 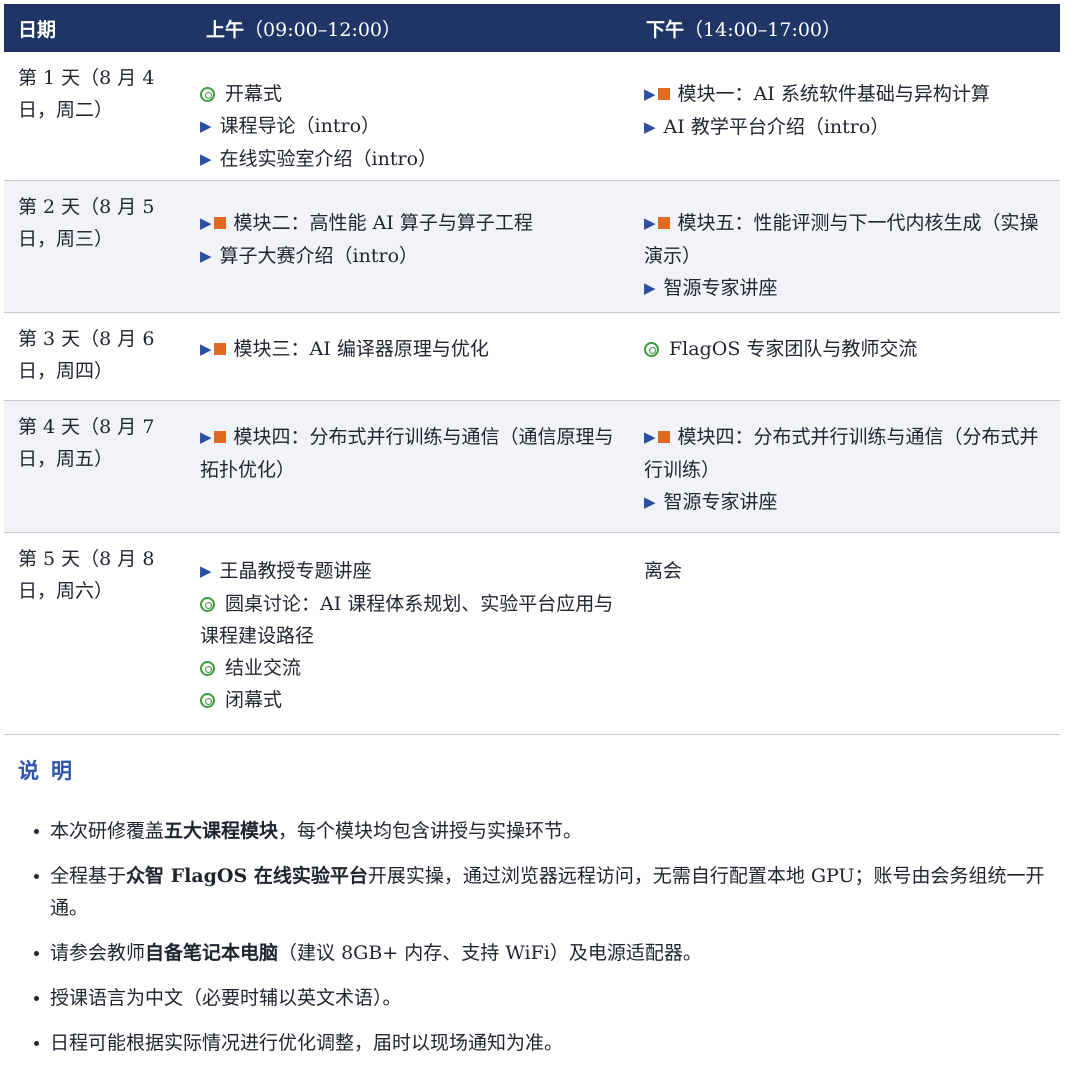 I want to click on schedule-entry: 开幕式, so click(x=412, y=94).